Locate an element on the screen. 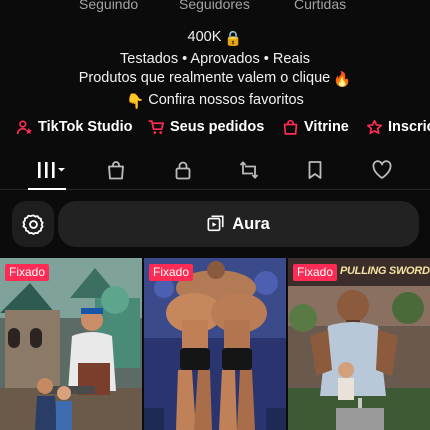 This screenshot has height=430, width=430. bio-line-1: 400K 🔒 is located at coordinates (215, 39).